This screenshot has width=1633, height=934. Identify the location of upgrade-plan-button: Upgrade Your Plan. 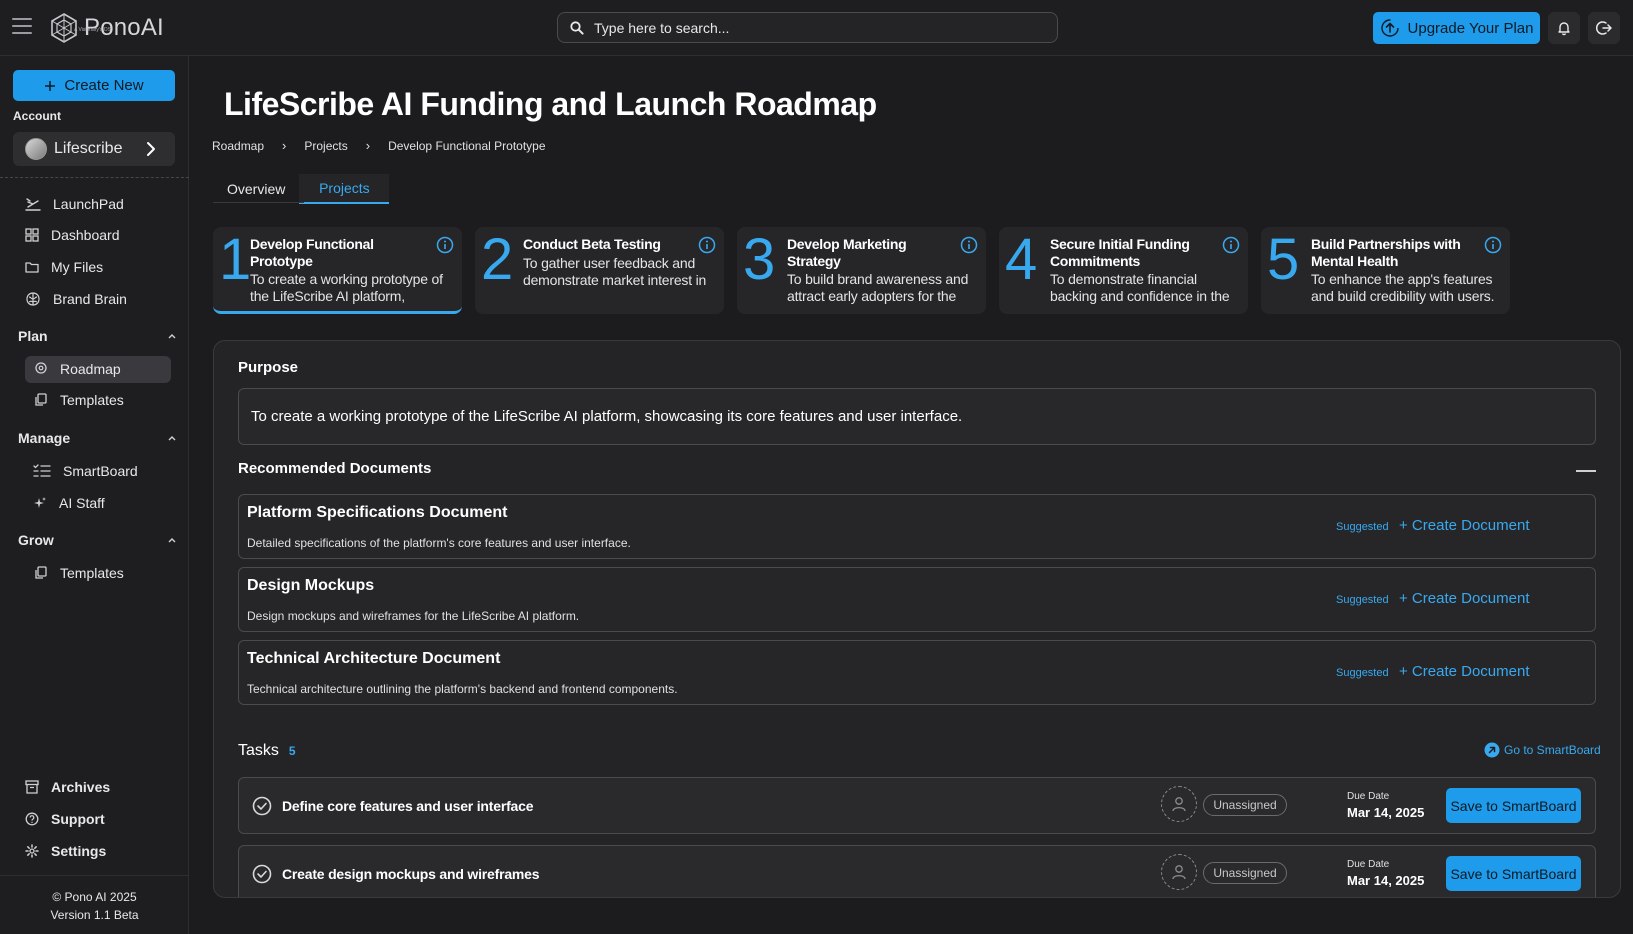
(1456, 28).